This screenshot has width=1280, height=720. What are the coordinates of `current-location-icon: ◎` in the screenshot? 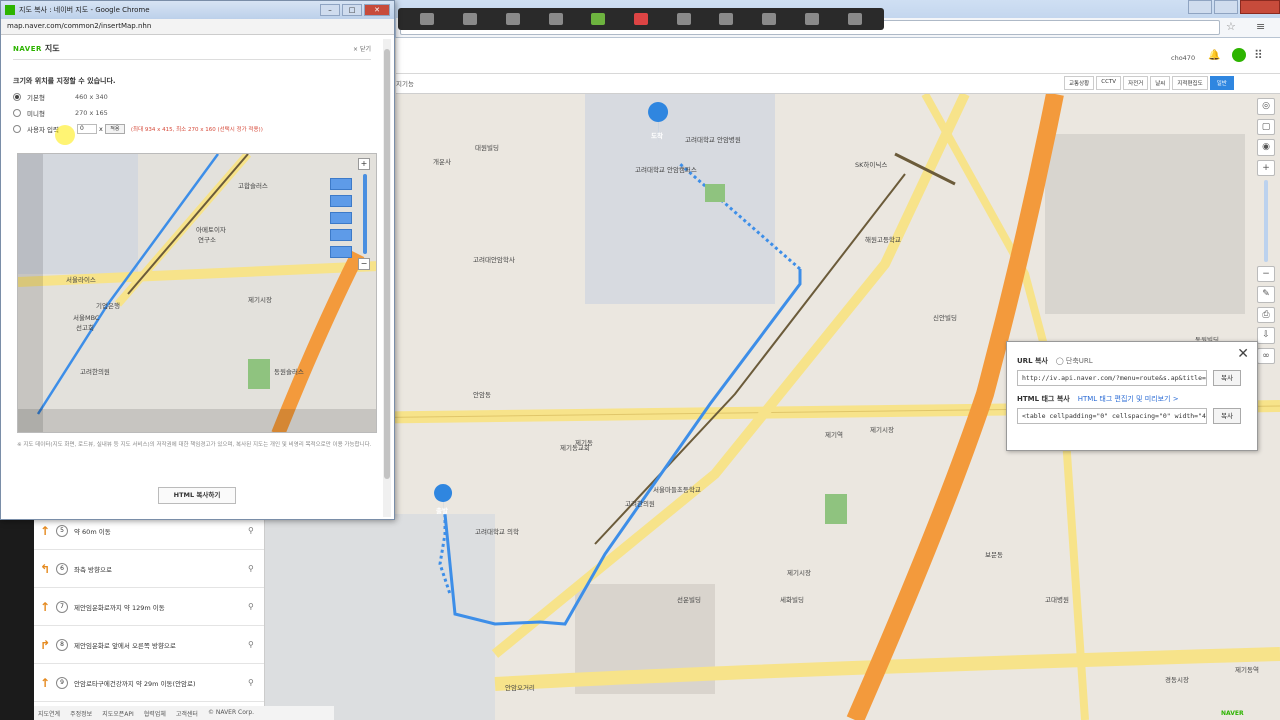 It's located at (1266, 106).